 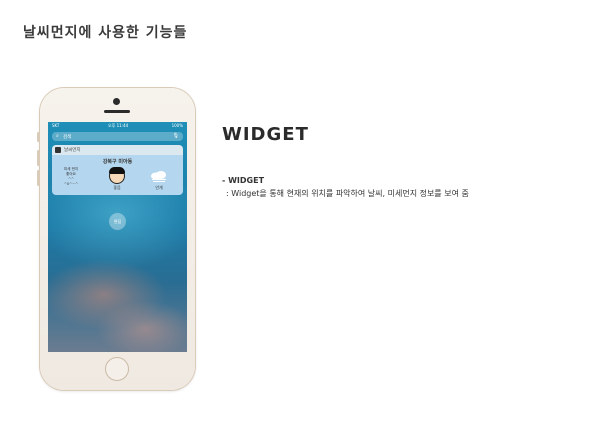 What do you see at coordinates (71, 184) in the screenshot?
I see `dust-line: ^0^~^` at bounding box center [71, 184].